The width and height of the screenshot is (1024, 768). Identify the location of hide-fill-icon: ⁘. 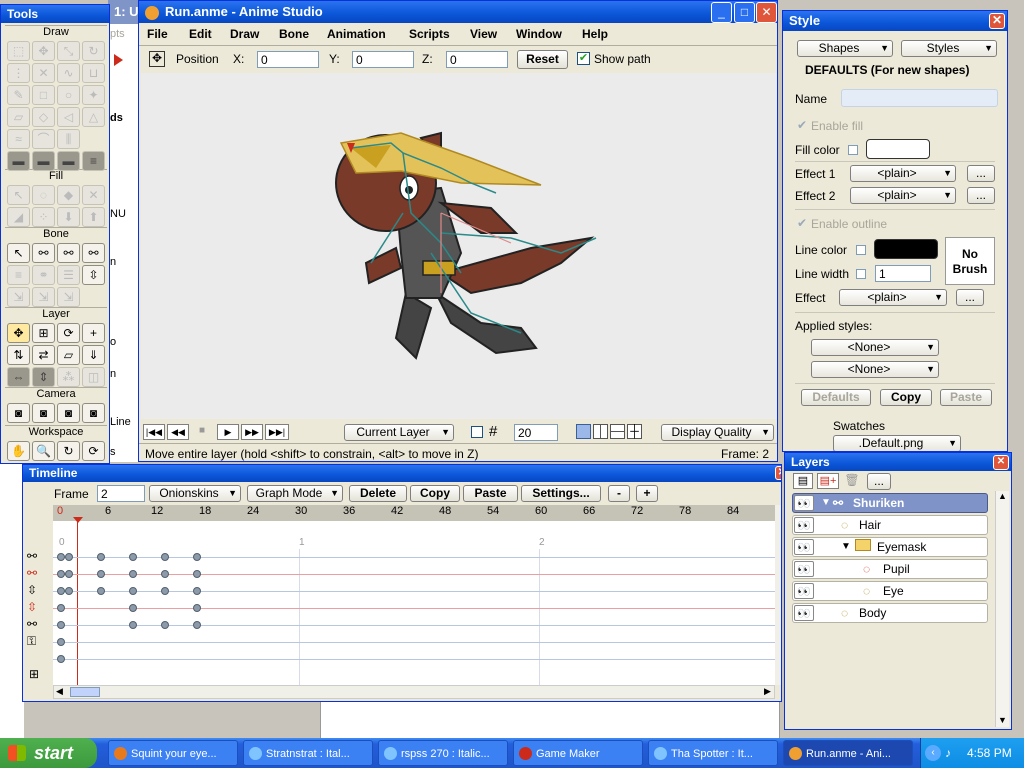
(43, 217).